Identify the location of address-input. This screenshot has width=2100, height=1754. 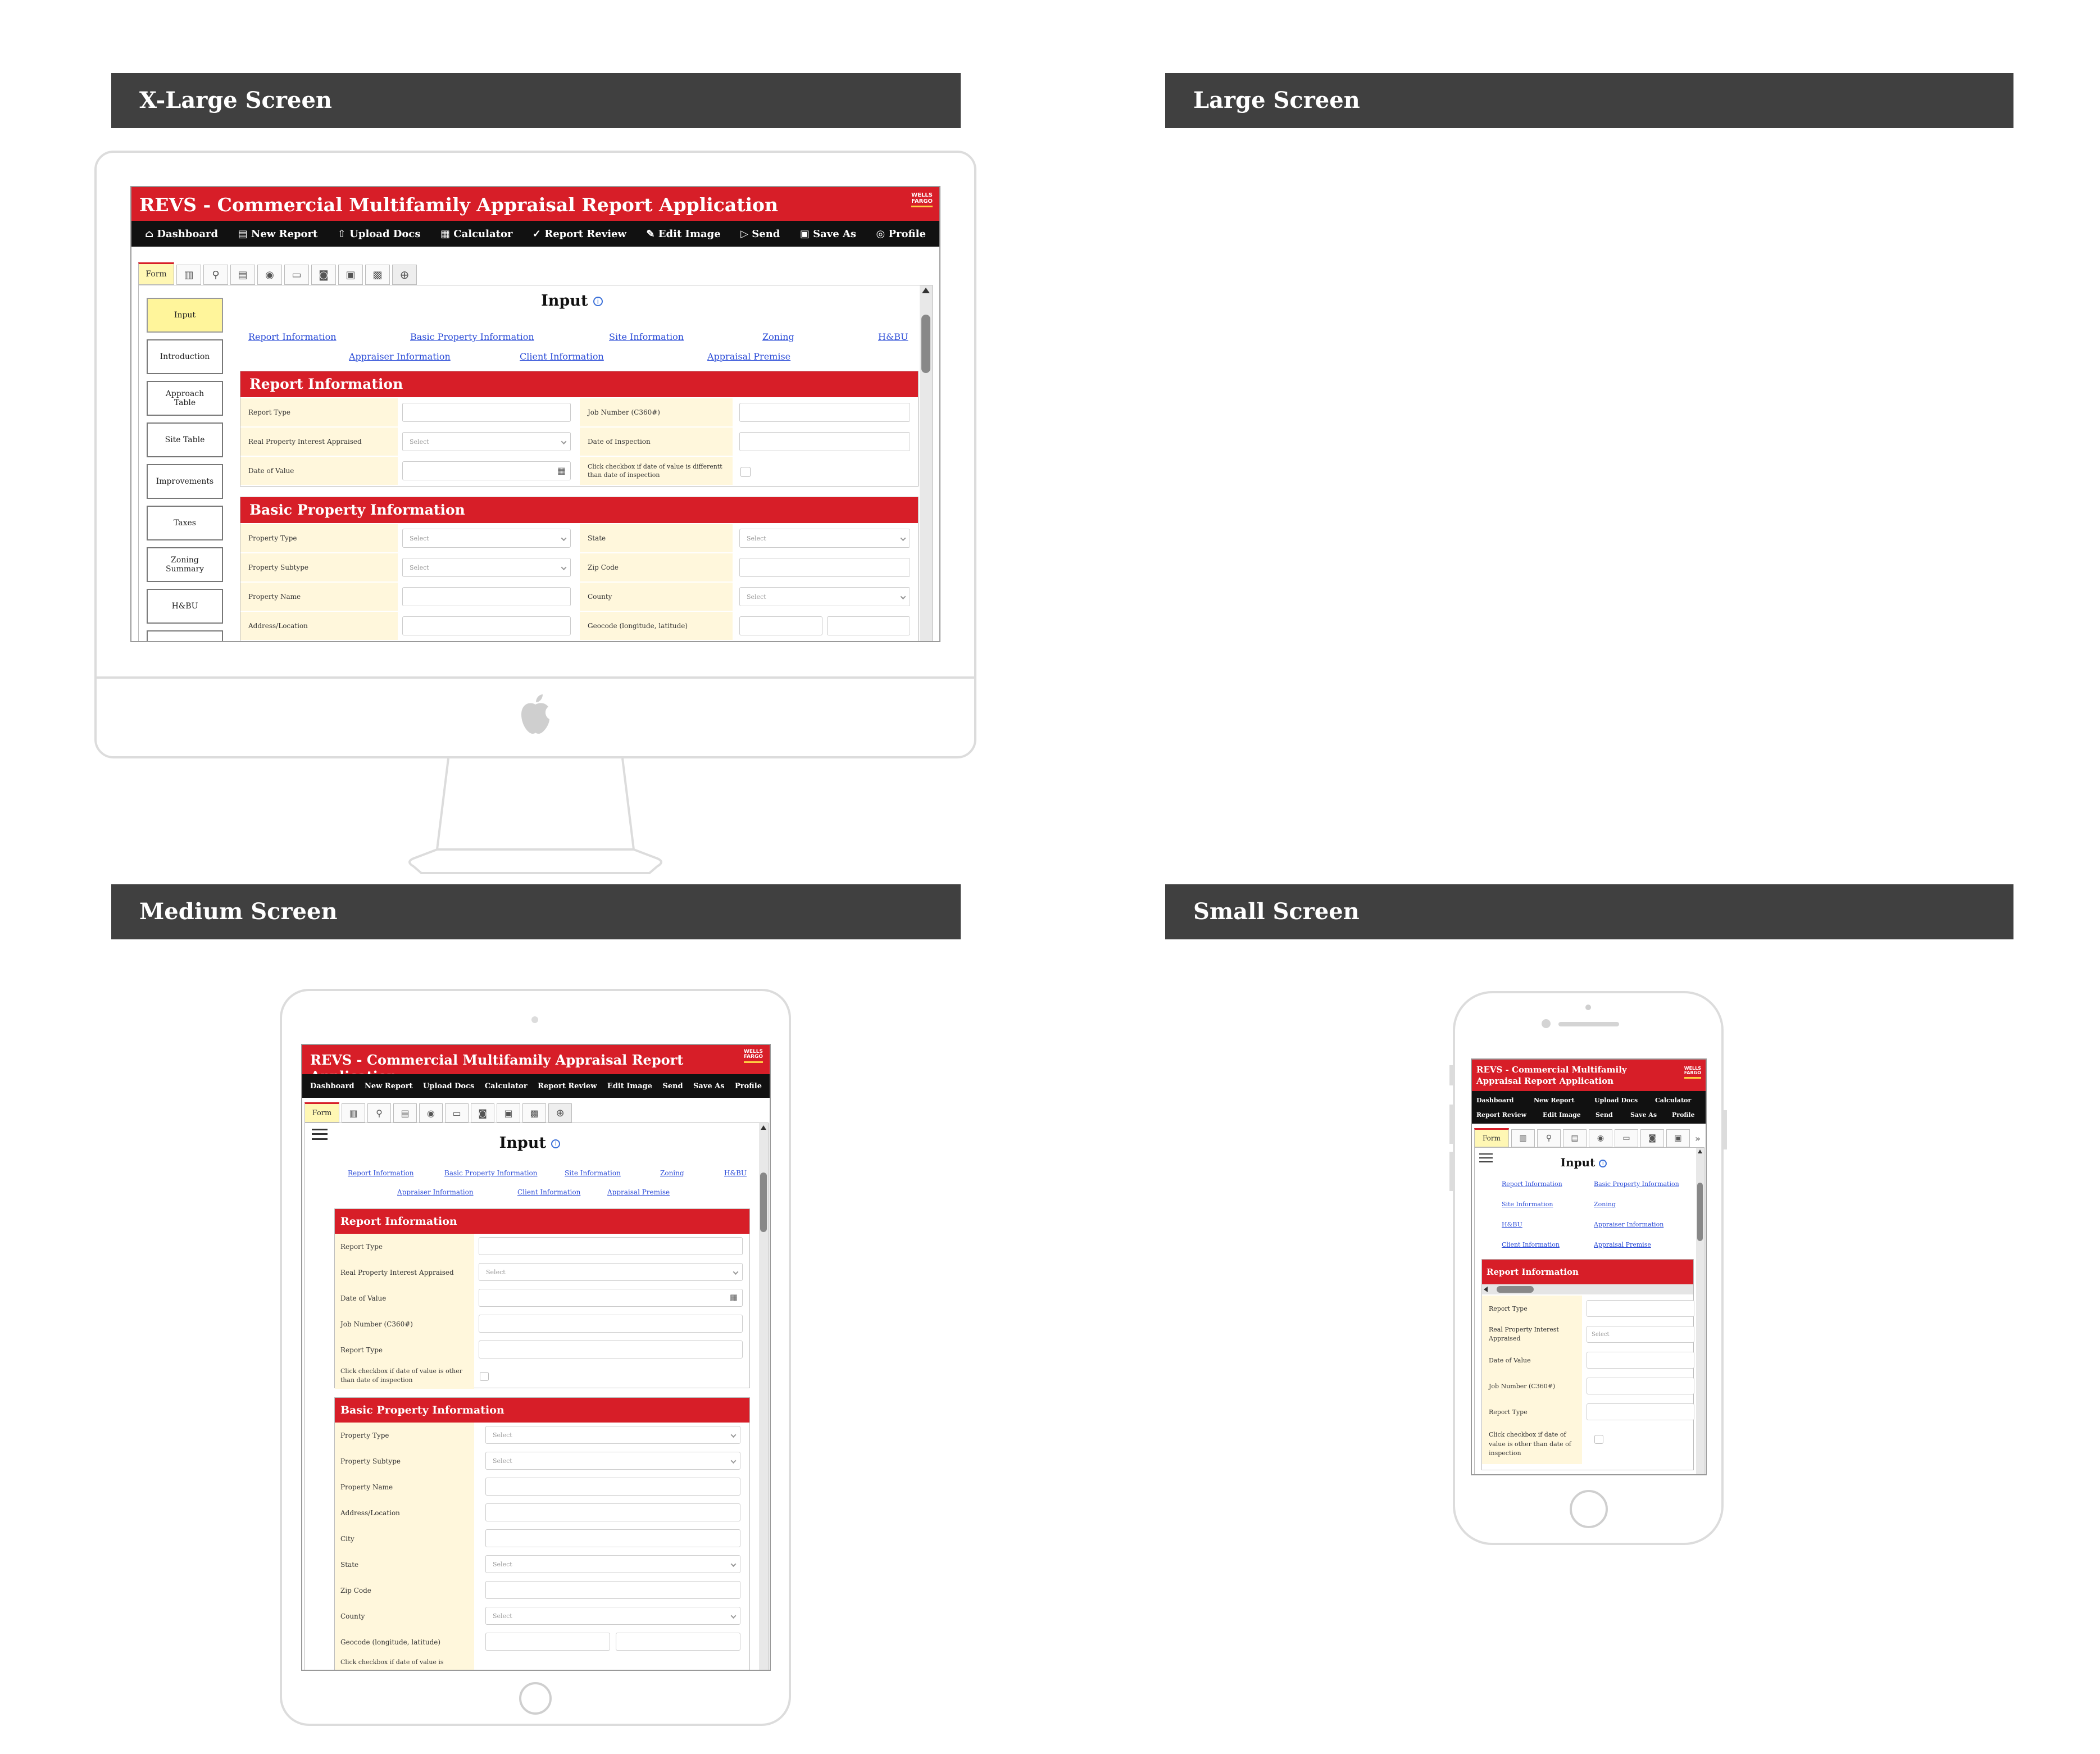
(612, 1512).